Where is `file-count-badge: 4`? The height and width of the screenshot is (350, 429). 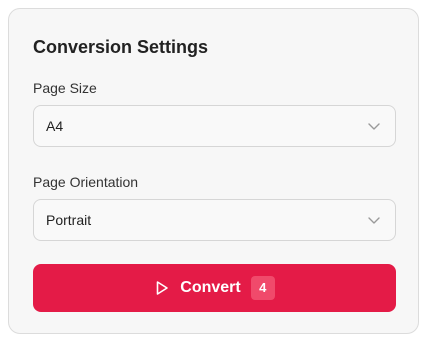 file-count-badge: 4 is located at coordinates (262, 288).